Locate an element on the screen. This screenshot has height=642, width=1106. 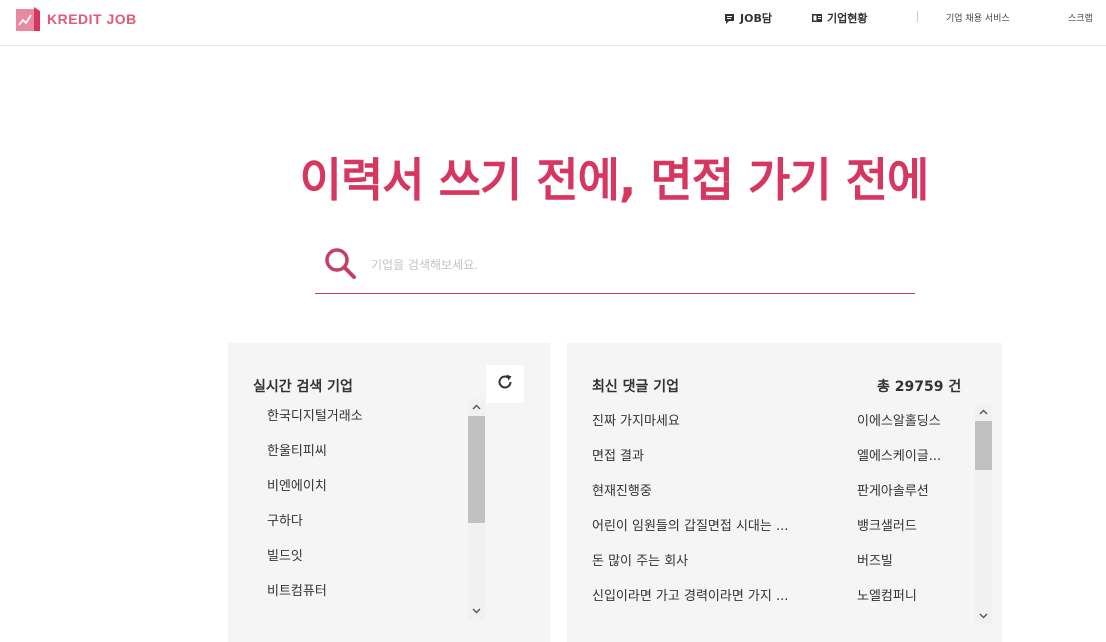
latest-comments-title: 최신 댓글 기업 is located at coordinates (636, 387).